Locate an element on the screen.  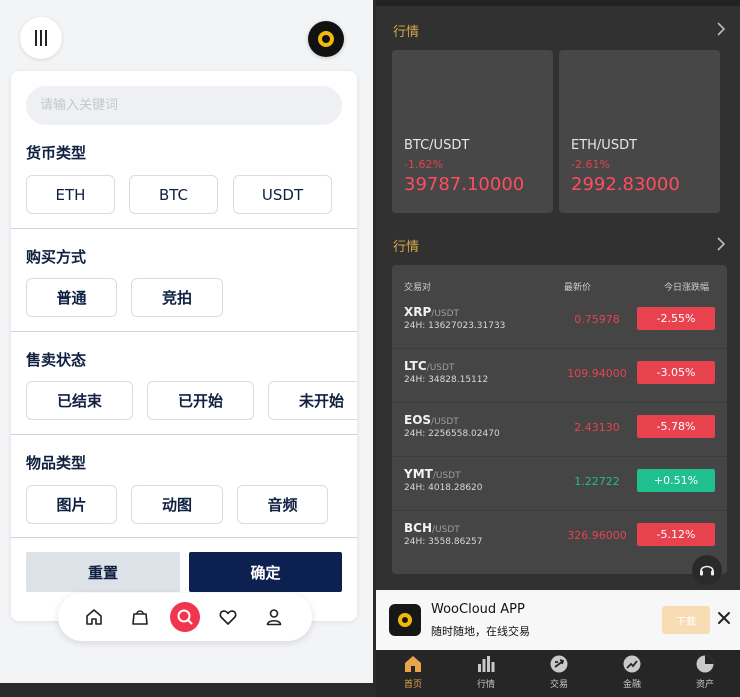
nav-assets: 资产 is located at coordinates (705, 674).